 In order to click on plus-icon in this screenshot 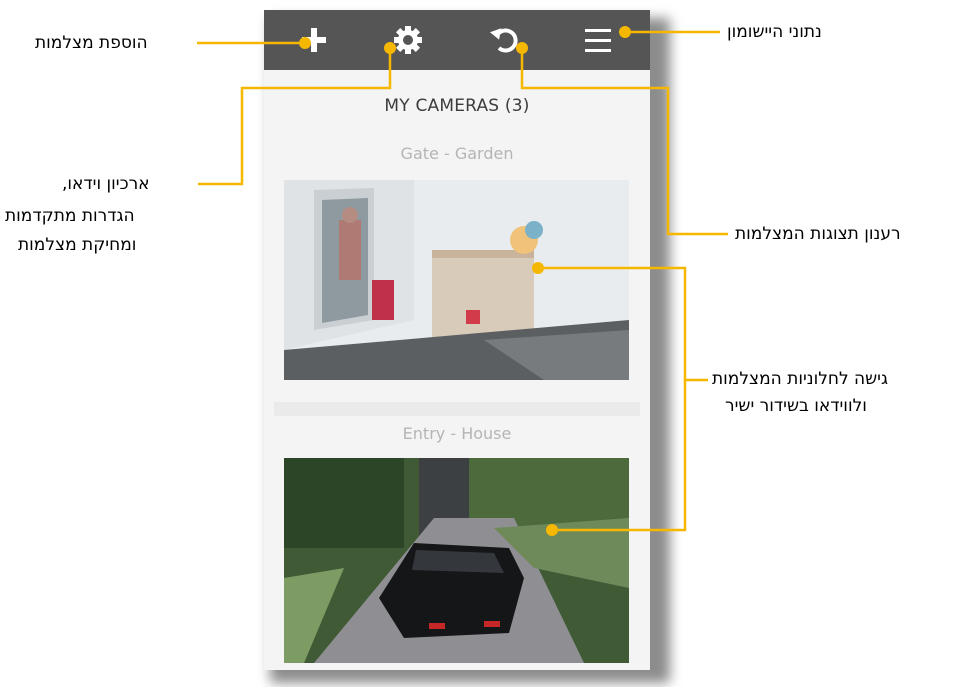, I will do `click(314, 40)`.